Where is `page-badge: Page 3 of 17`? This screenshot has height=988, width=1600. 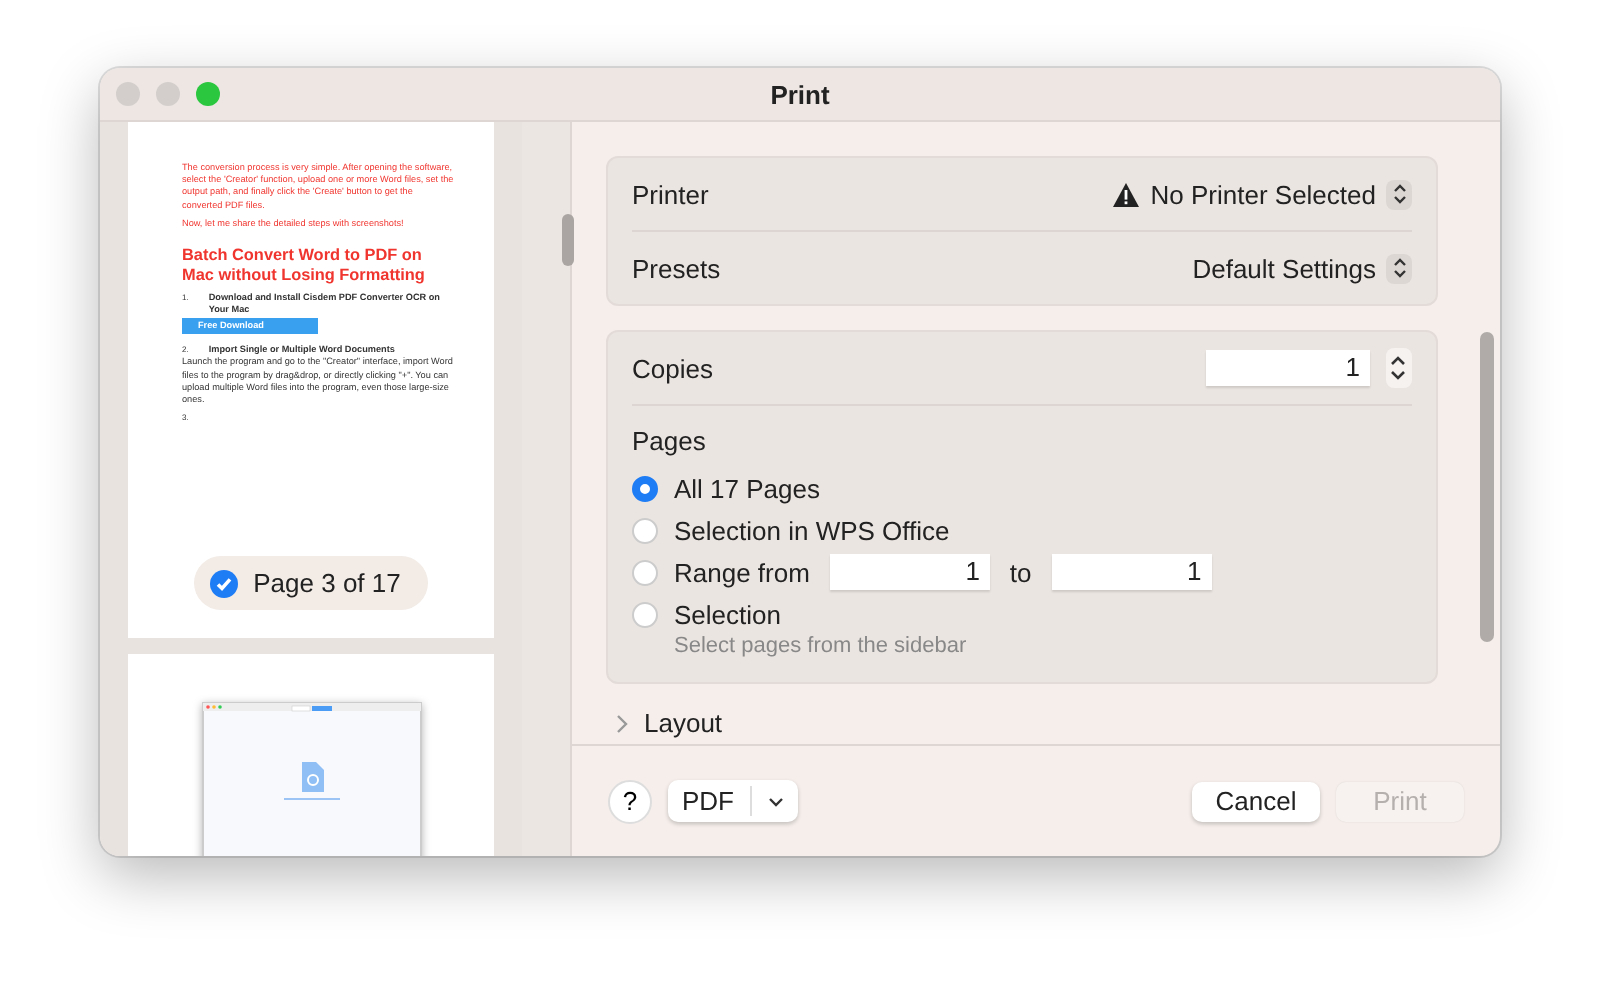 page-badge: Page 3 of 17 is located at coordinates (311, 583).